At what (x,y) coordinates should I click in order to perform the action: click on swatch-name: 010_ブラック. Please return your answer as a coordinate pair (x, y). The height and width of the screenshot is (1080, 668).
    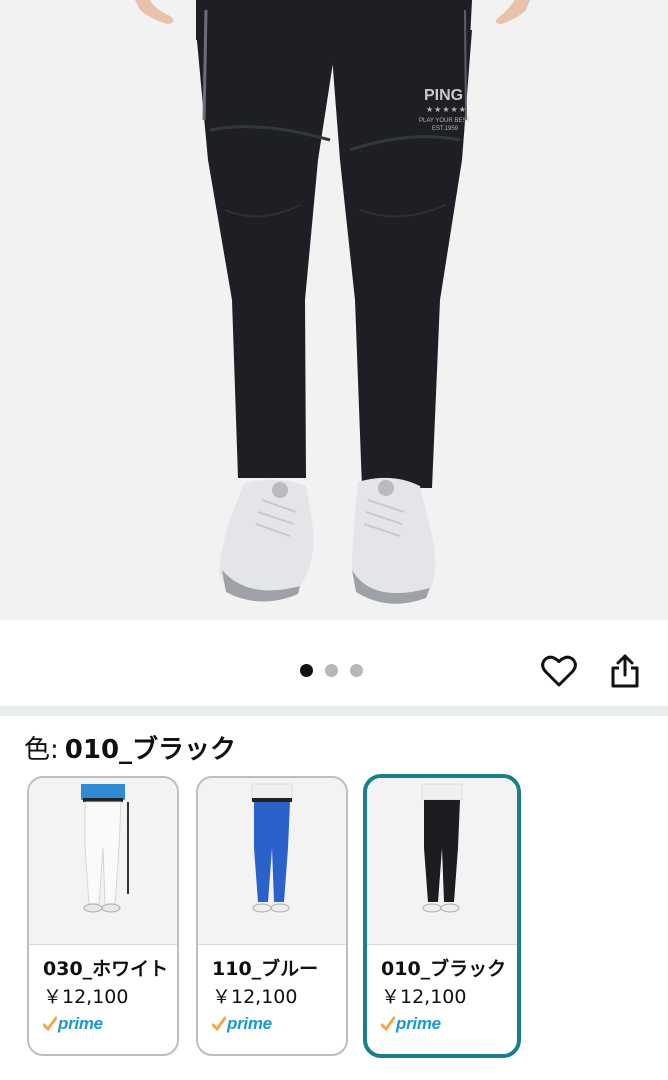
    Looking at the image, I should click on (444, 969).